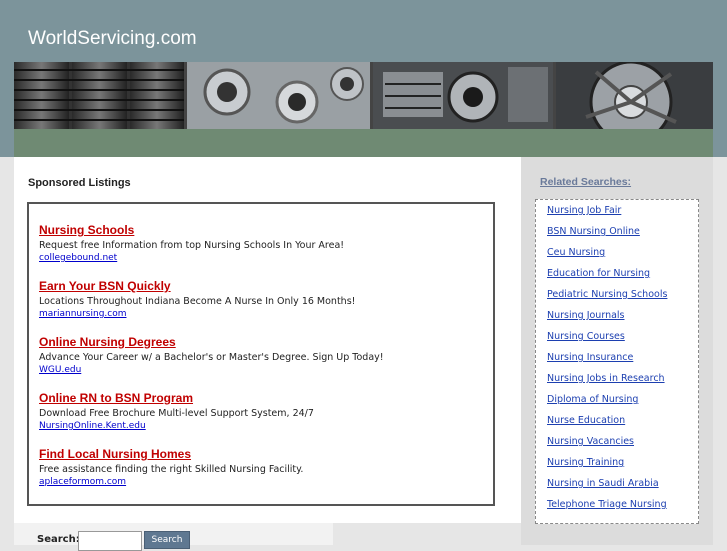  I want to click on listing-title-link: Nursing Schools, so click(191, 230).